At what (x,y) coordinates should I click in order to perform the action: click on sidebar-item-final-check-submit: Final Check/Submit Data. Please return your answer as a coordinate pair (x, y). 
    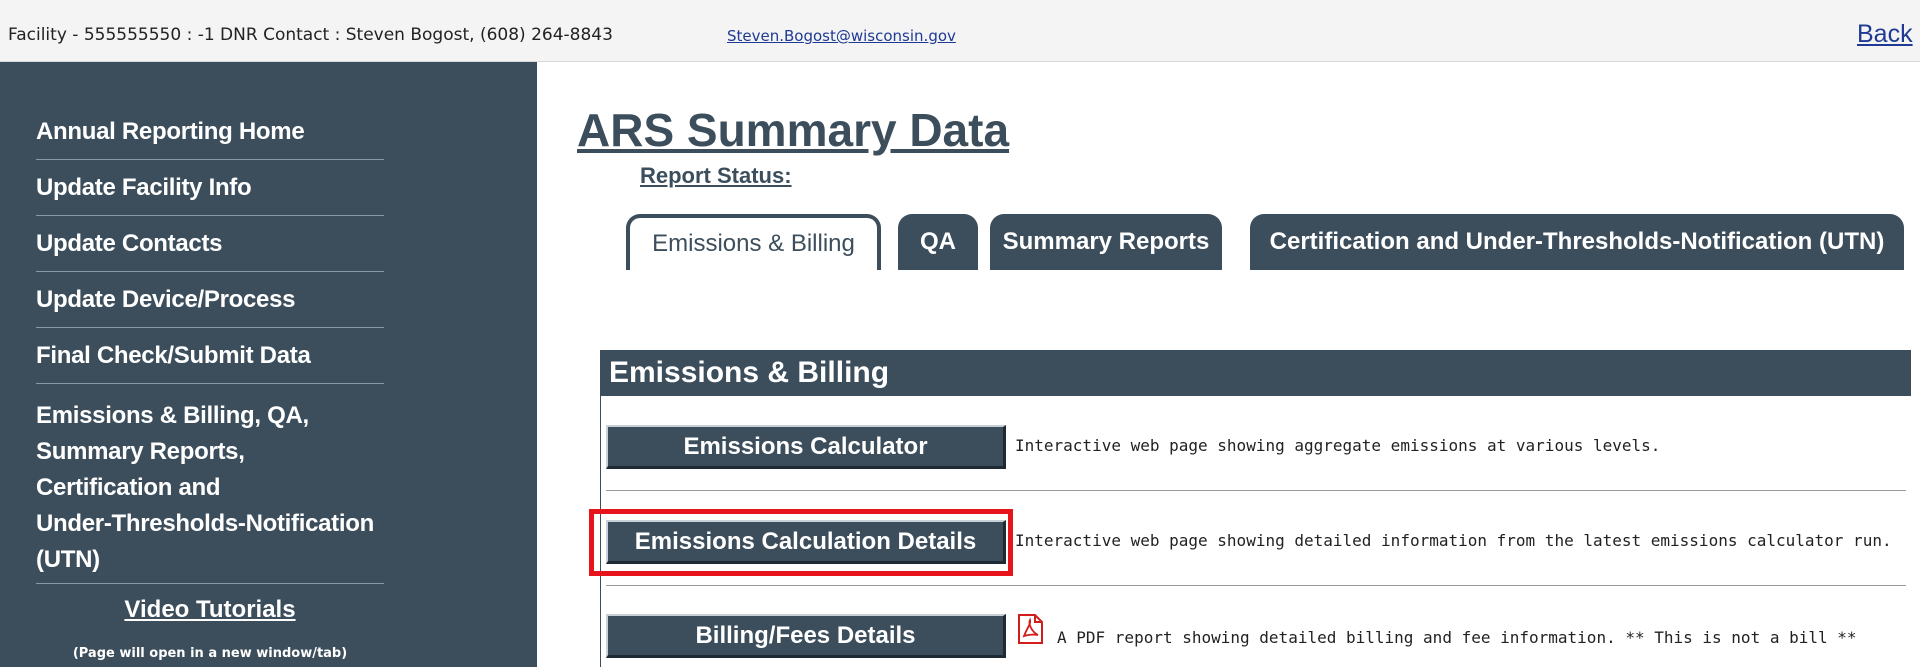
    Looking at the image, I should click on (210, 363).